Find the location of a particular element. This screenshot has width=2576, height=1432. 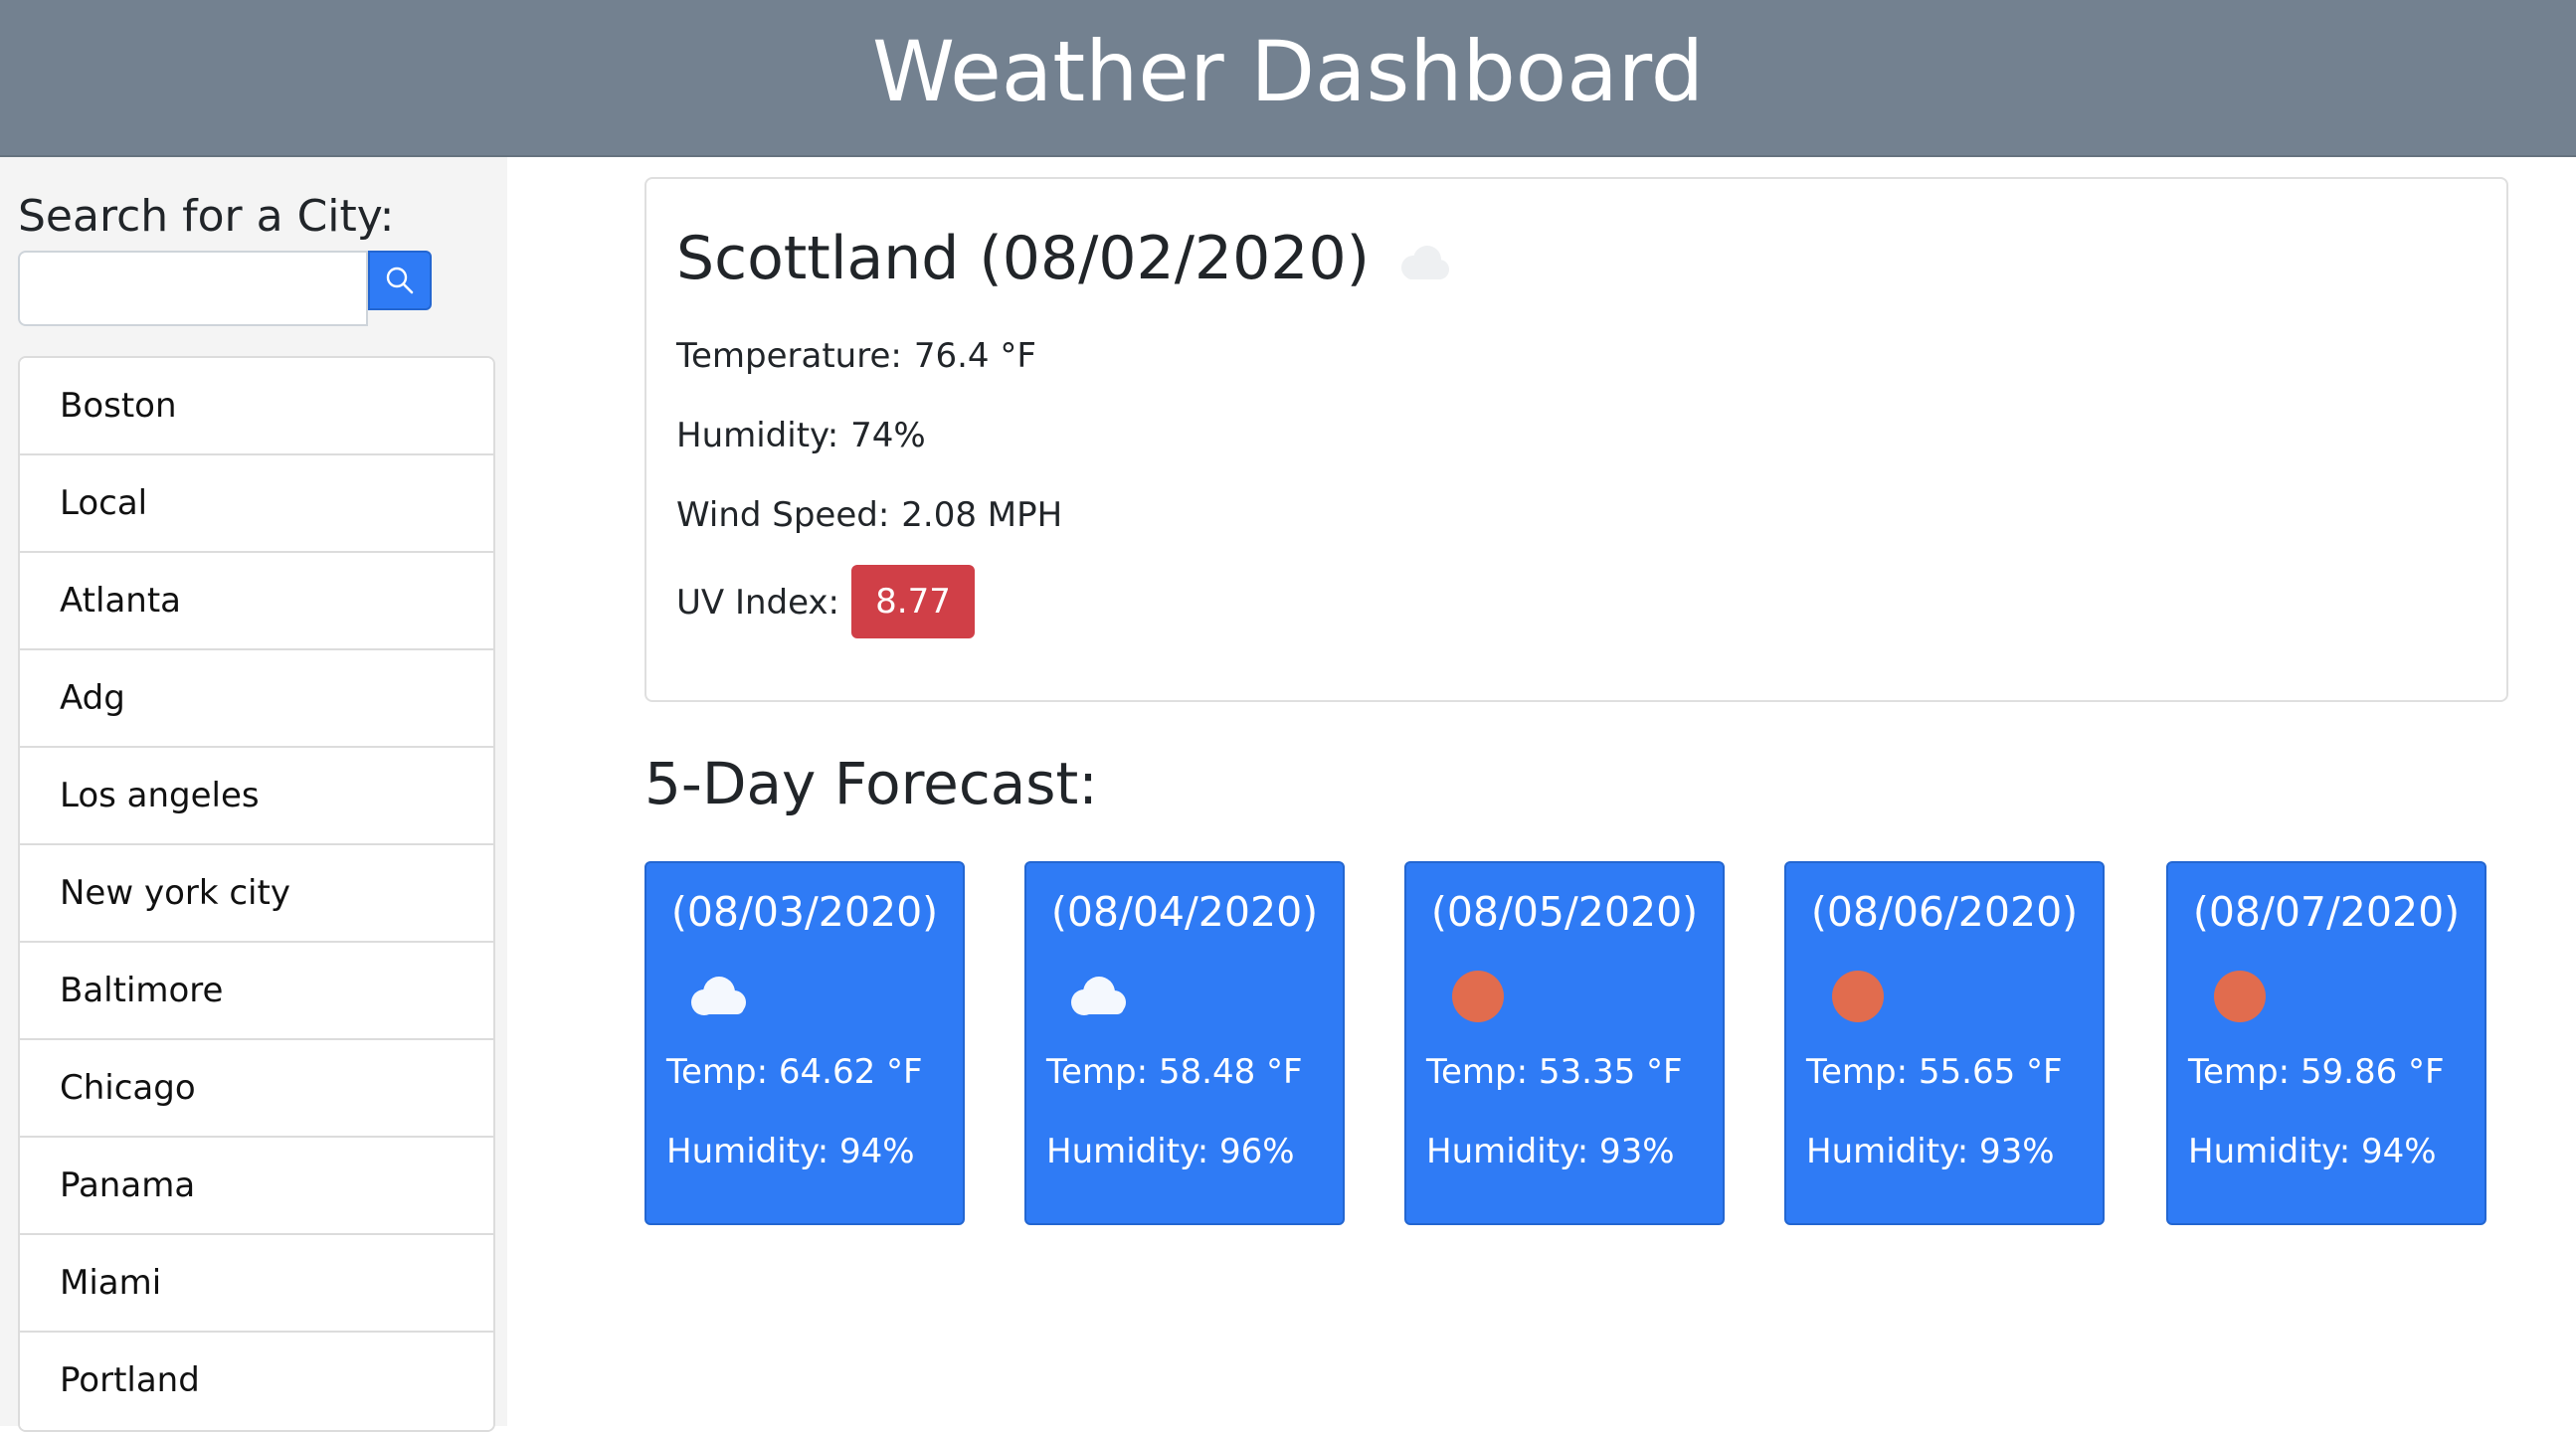

city-item-boston: Boston is located at coordinates (256, 406).